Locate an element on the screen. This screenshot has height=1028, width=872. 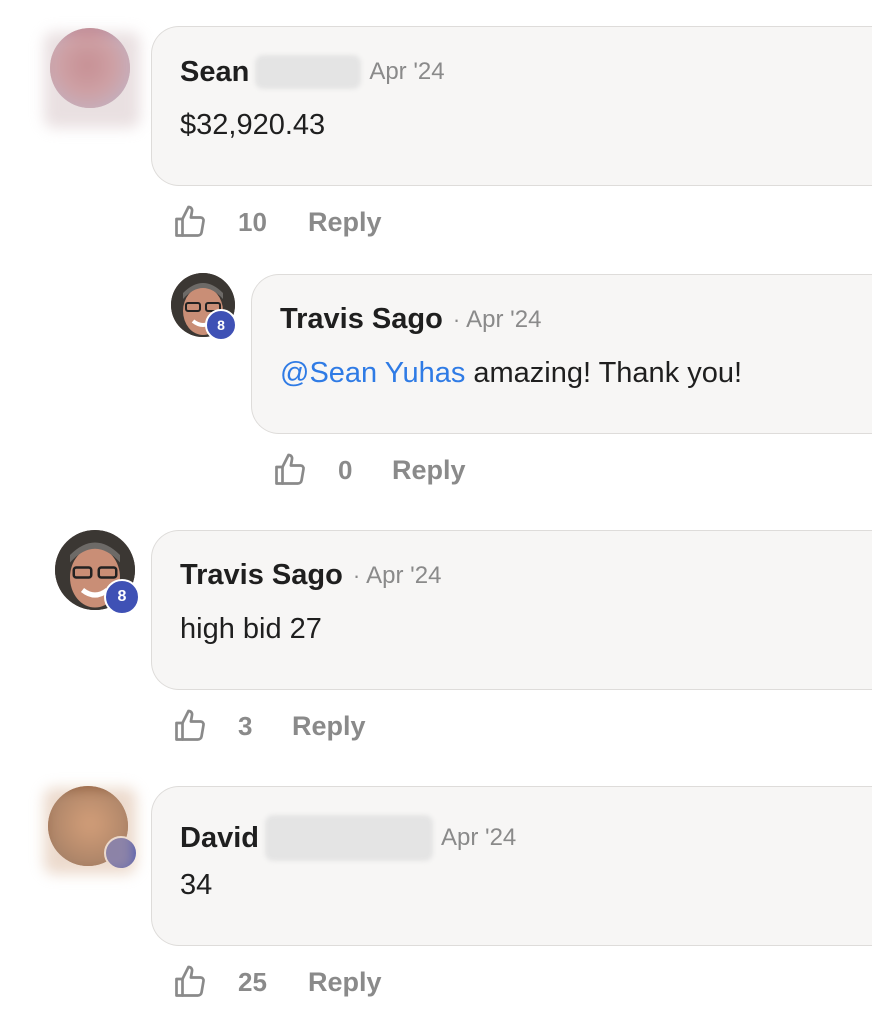
comment-text: $32,920.43 is located at coordinates (253, 125).